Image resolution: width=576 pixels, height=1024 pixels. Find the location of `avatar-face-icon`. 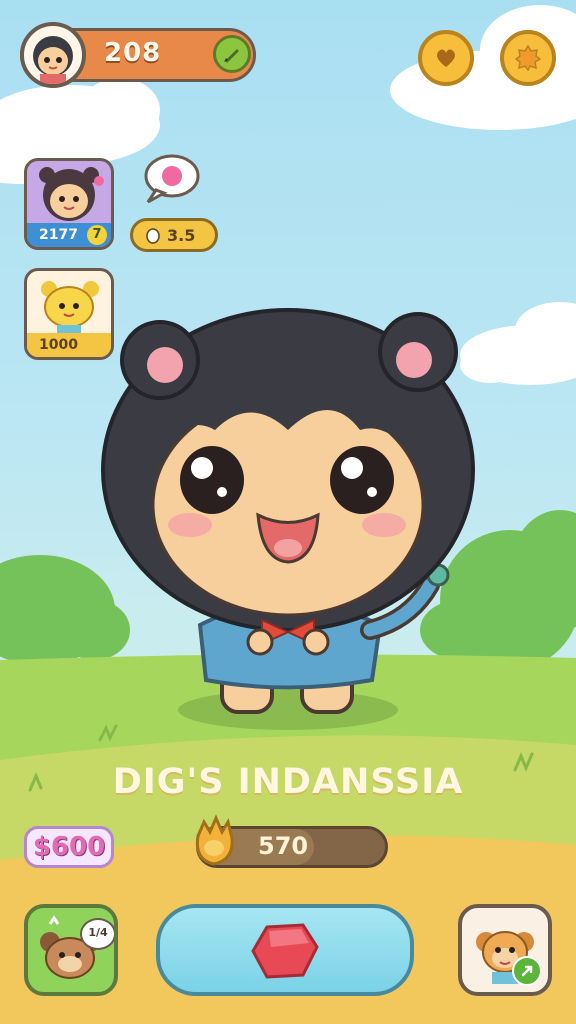

avatar-face-icon is located at coordinates (53, 60).